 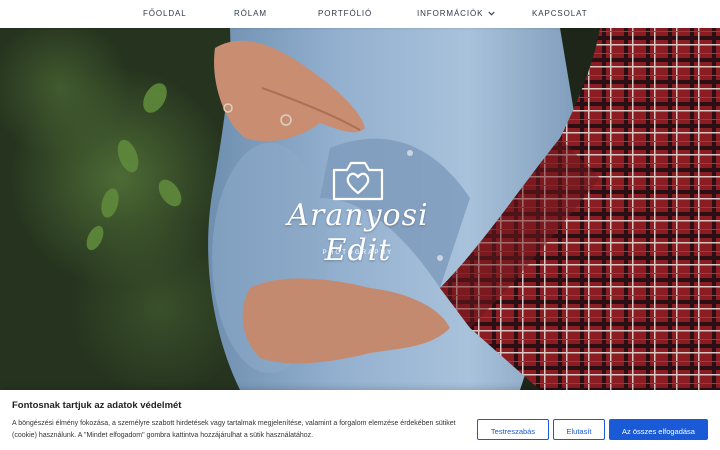 What do you see at coordinates (358, 233) in the screenshot?
I see `brand-logo-script: Aranyosi Edit` at bounding box center [358, 233].